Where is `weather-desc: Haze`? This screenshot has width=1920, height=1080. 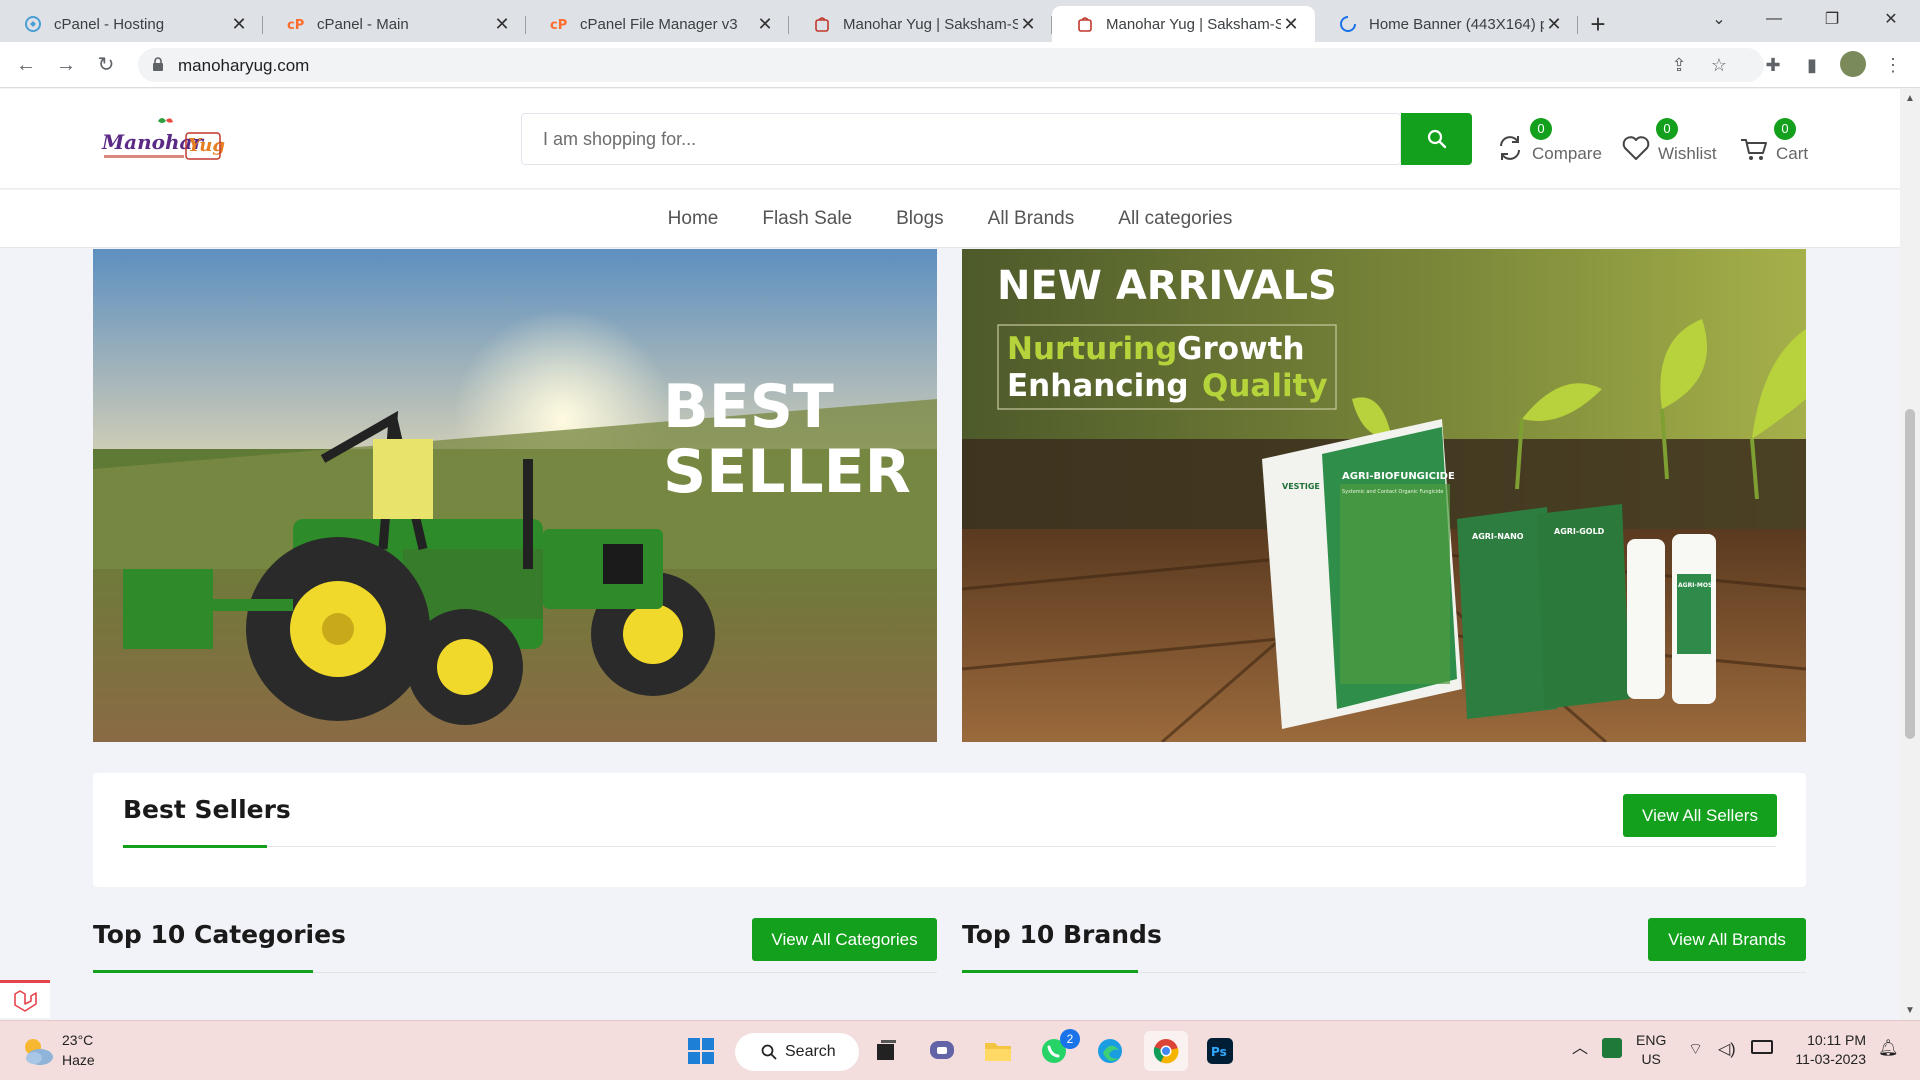 weather-desc: Haze is located at coordinates (78, 1060).